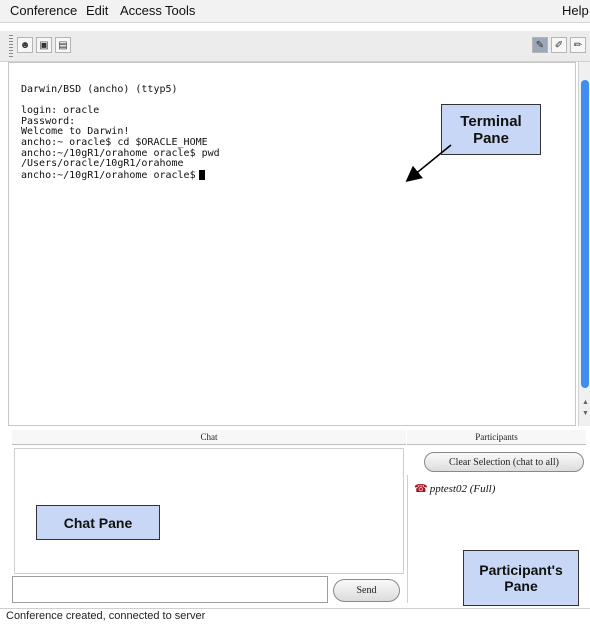 The width and height of the screenshot is (590, 624). Describe the element at coordinates (44, 45) in the screenshot. I see `document-icon: ▣` at that location.